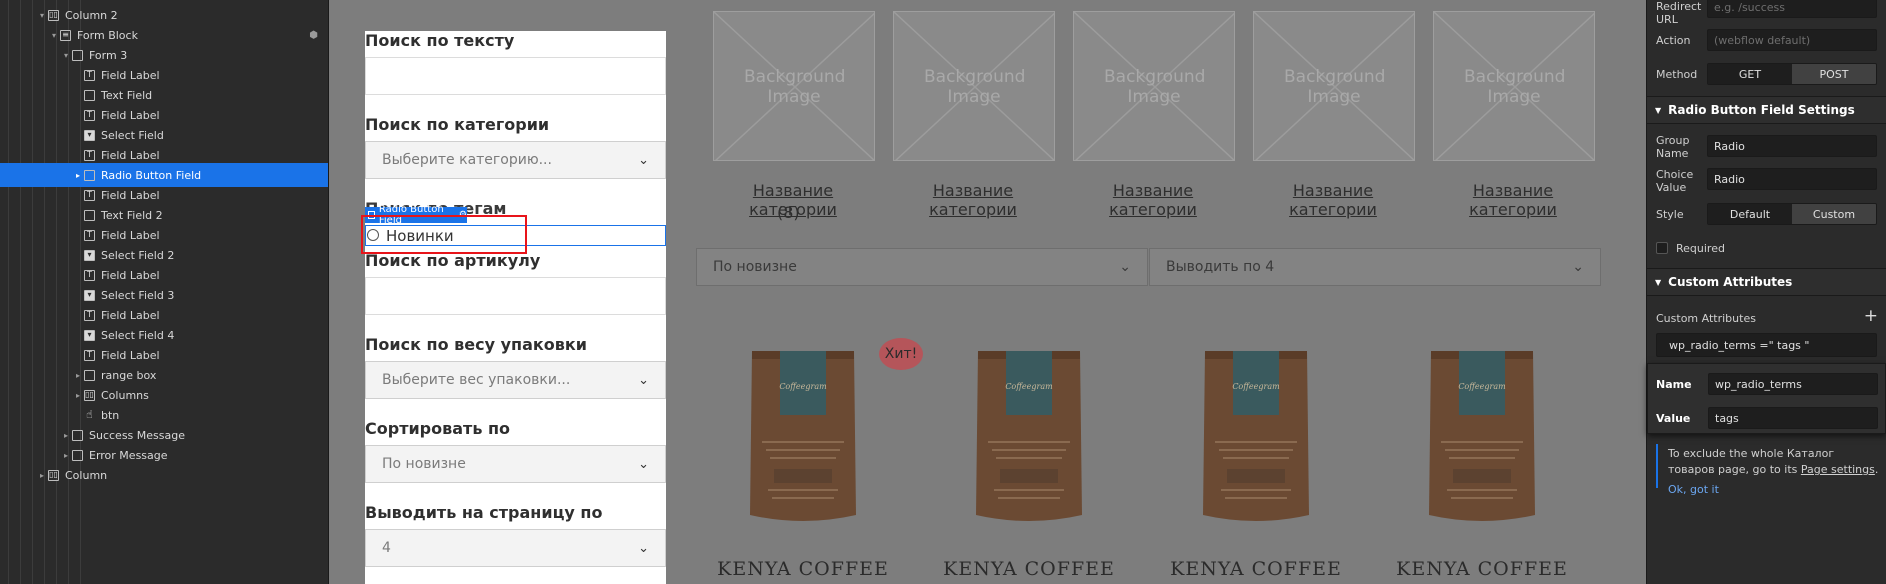 The height and width of the screenshot is (584, 1886). Describe the element at coordinates (1792, 146) in the screenshot. I see `group-name-input: Radio` at that location.